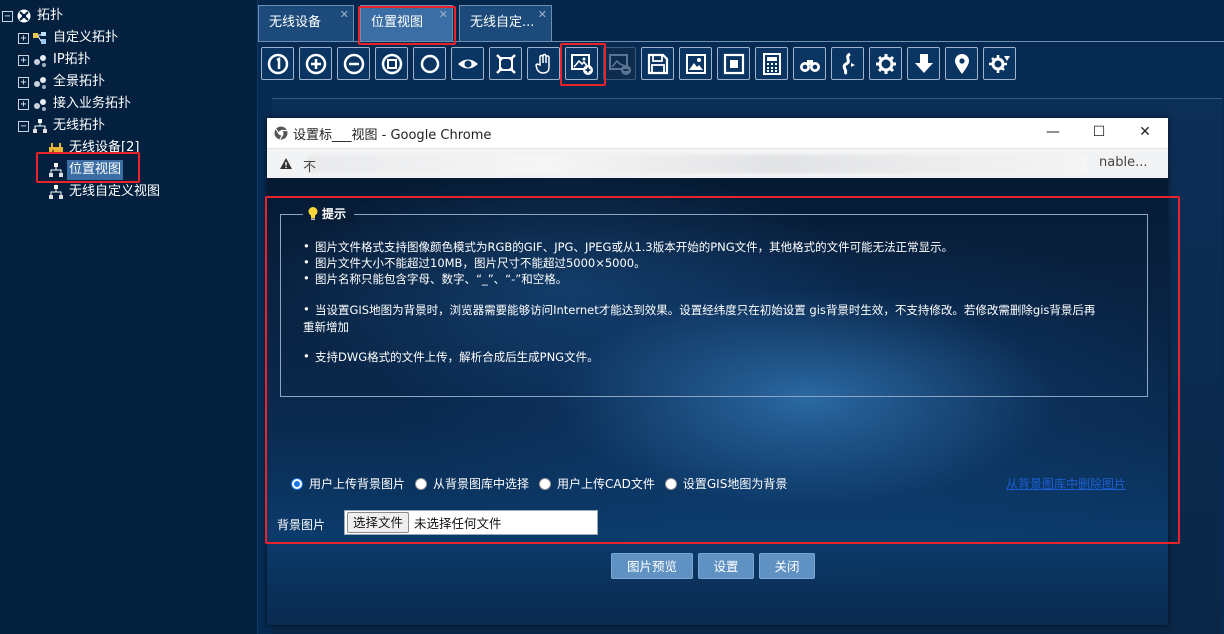 This screenshot has height=634, width=1224. I want to click on fit-view-button, so click(391, 63).